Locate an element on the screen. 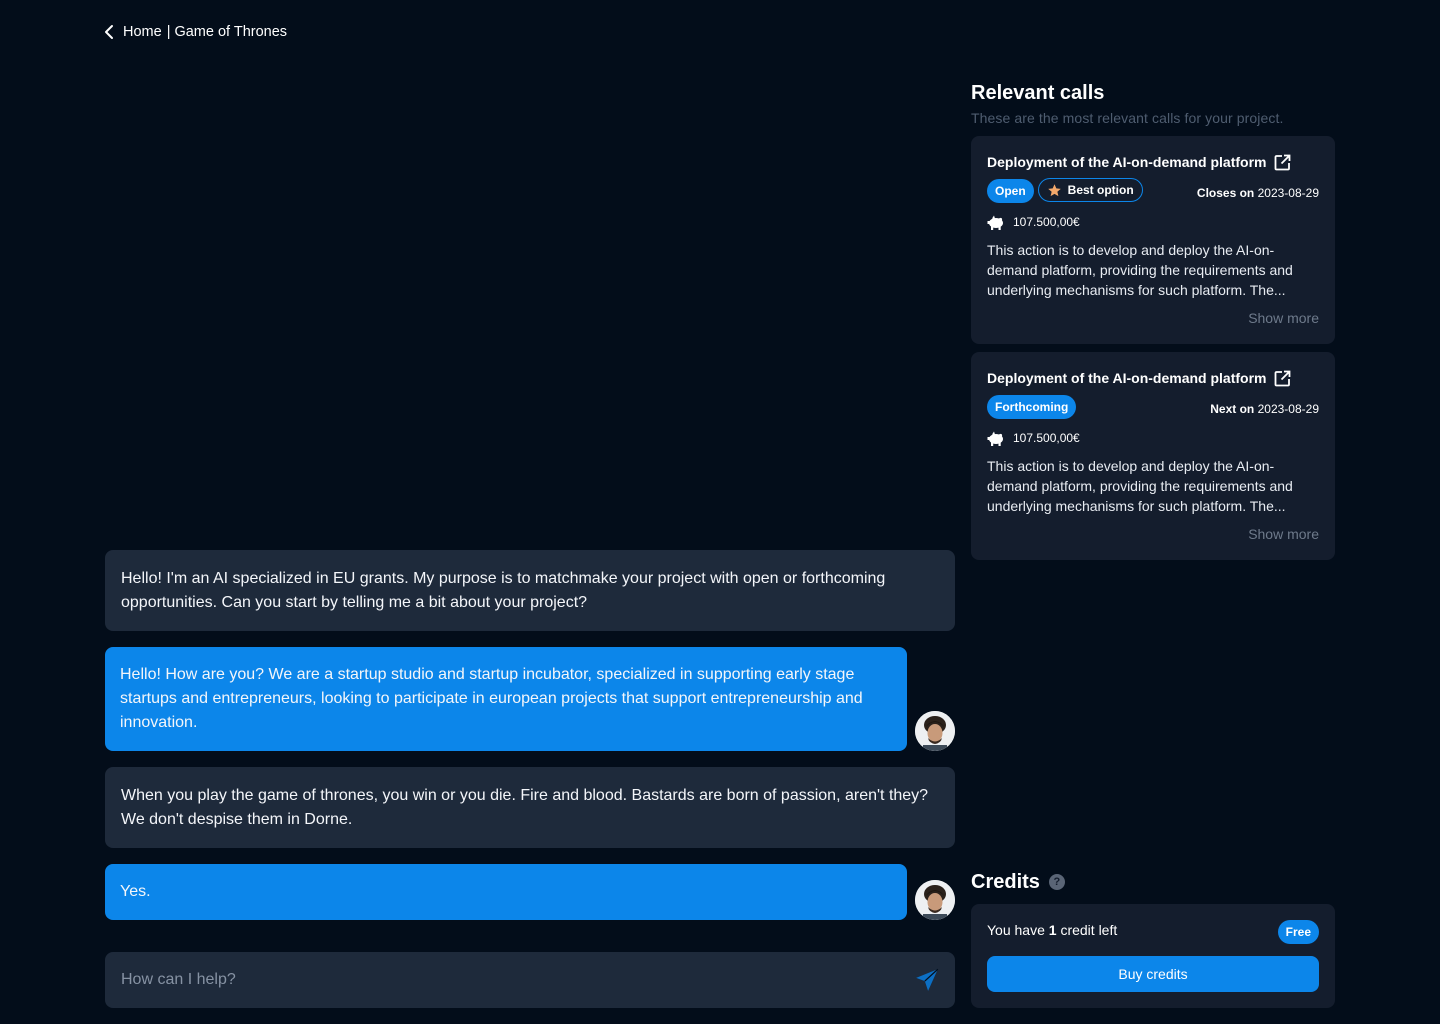  credit-text-after: credit left is located at coordinates (1087, 930).